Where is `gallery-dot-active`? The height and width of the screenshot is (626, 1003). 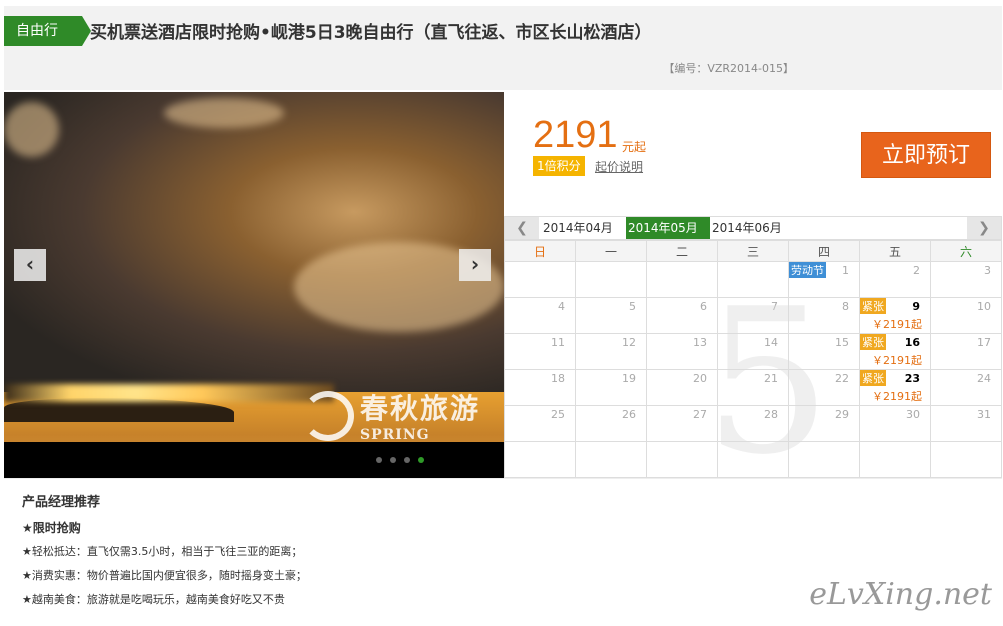
gallery-dot-active is located at coordinates (421, 460).